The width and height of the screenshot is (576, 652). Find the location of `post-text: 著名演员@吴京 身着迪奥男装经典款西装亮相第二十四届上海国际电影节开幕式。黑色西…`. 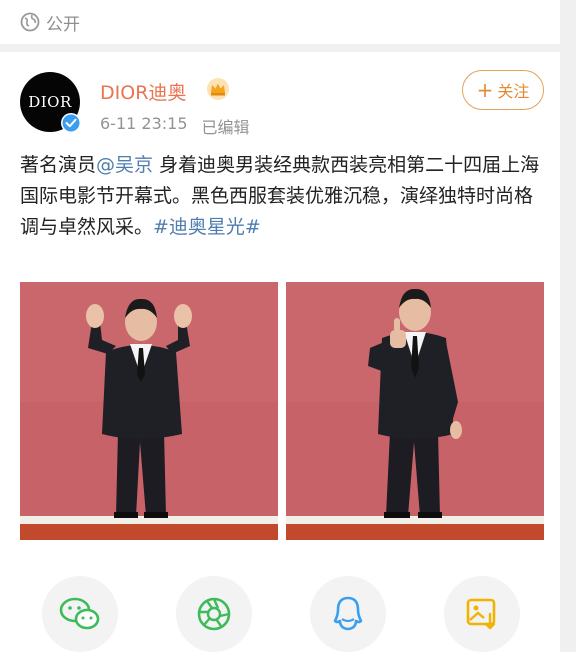

post-text: 著名演员@吴京 身着迪奥男装经典款西装亮相第二十四届上海国际电影节开幕式。黑色西… is located at coordinates (280, 196).